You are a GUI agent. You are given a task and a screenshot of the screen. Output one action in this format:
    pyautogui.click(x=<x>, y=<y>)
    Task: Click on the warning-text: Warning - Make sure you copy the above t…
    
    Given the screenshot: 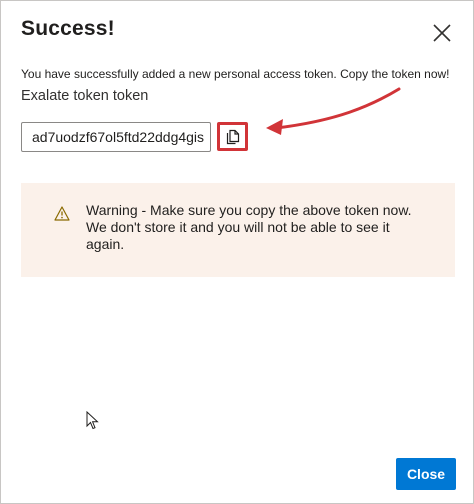 What is the action you would take?
    pyautogui.click(x=249, y=227)
    